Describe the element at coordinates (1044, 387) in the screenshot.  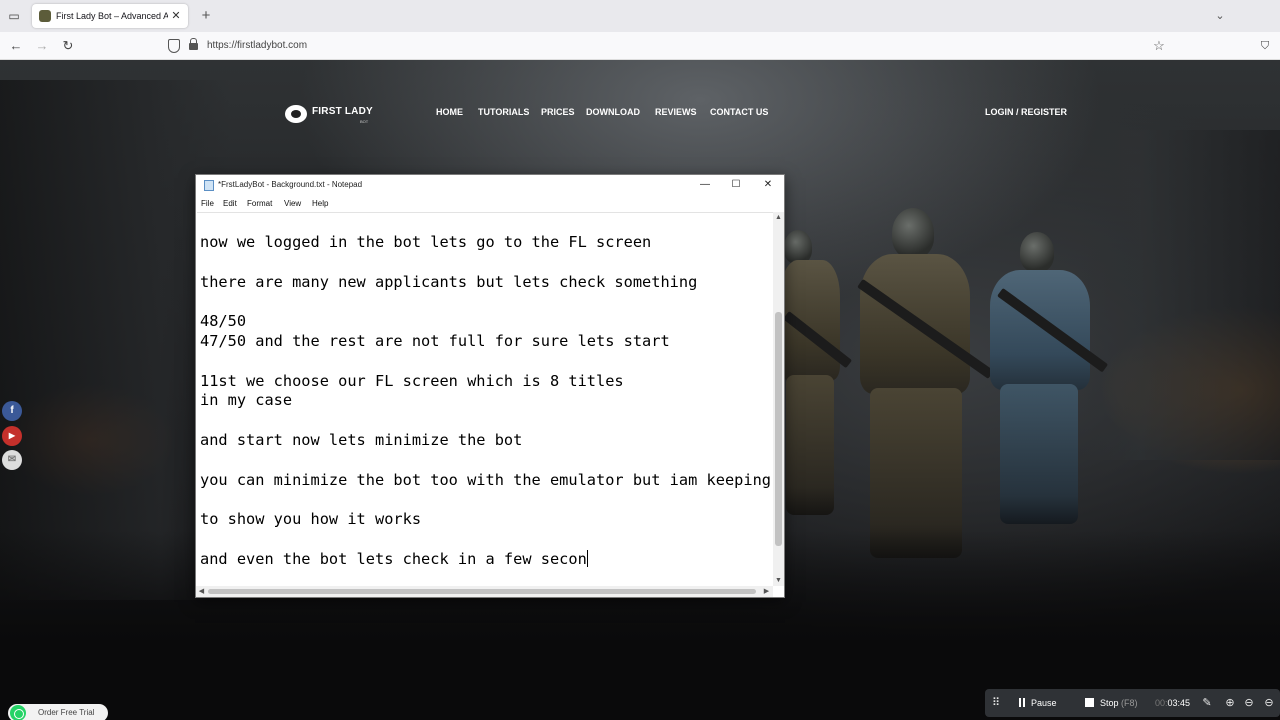
I see `hero-soldier-right` at that location.